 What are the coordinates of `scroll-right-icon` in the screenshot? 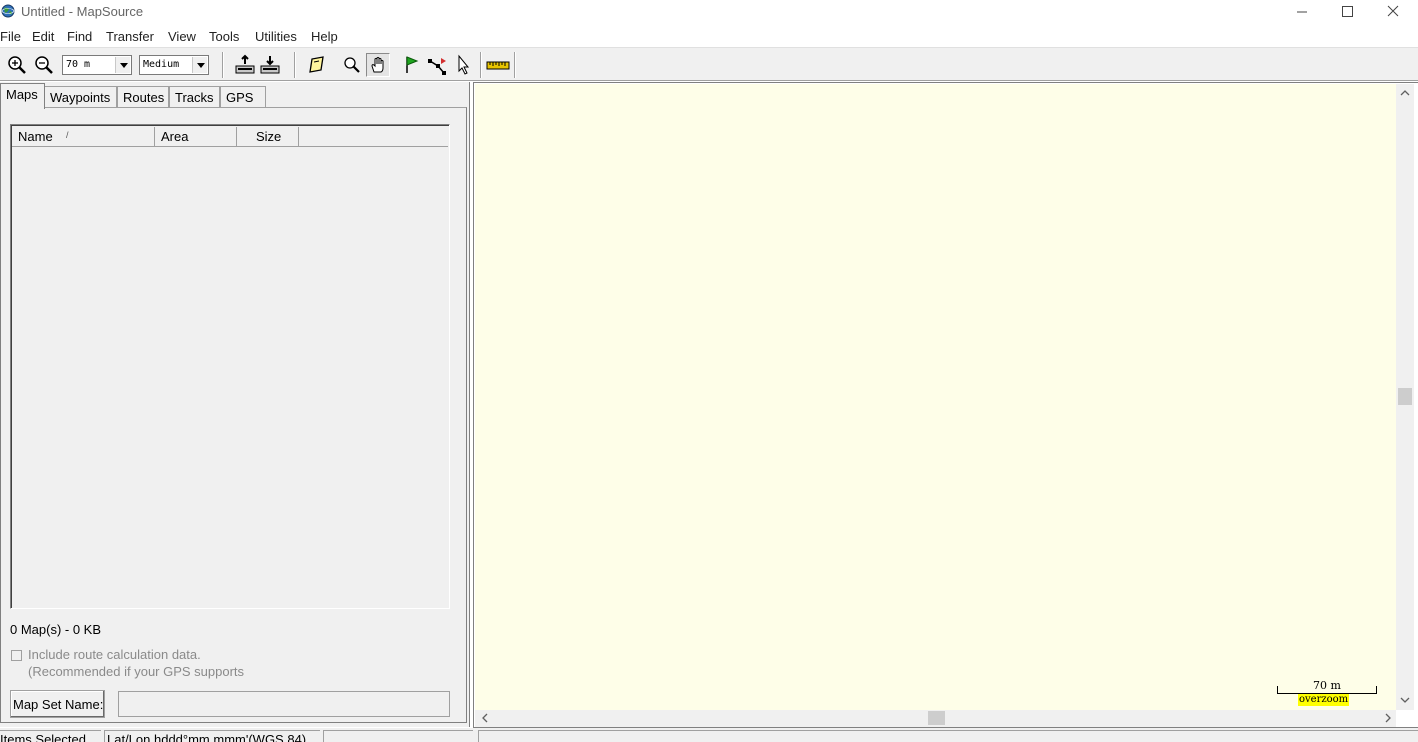 It's located at (1388, 718).